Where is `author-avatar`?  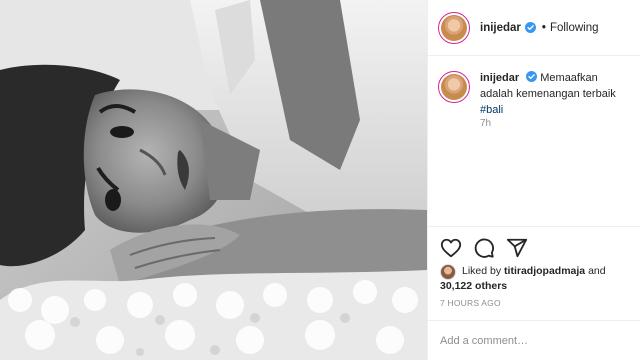
author-avatar is located at coordinates (454, 27).